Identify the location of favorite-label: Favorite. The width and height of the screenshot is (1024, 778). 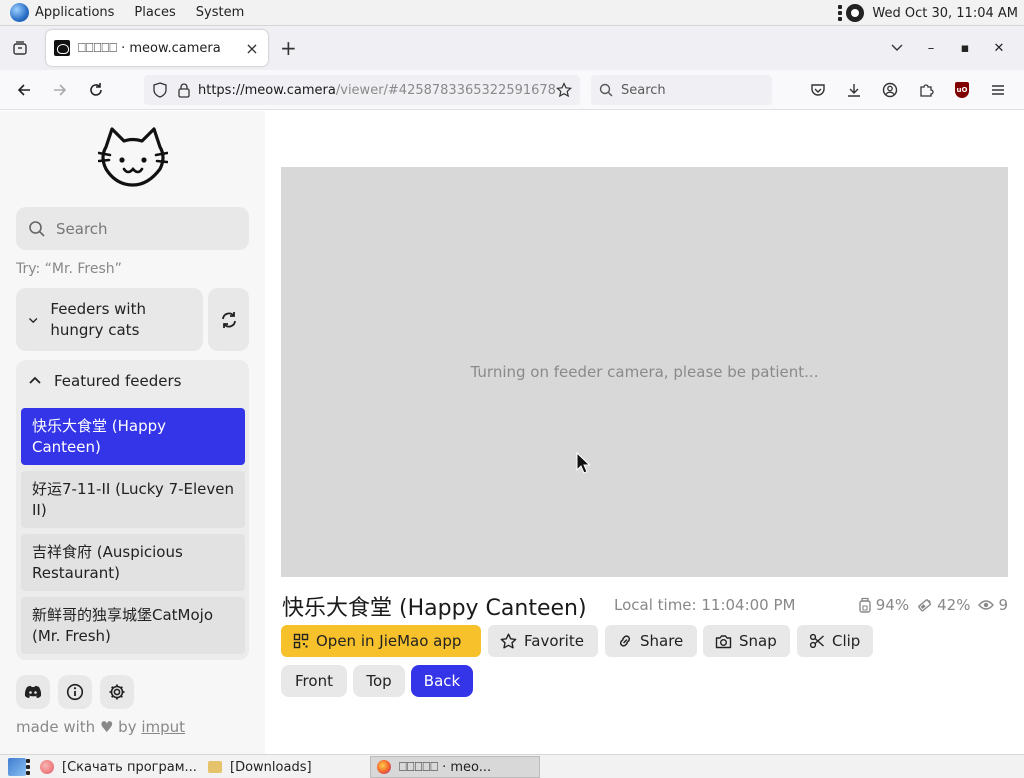
(554, 641).